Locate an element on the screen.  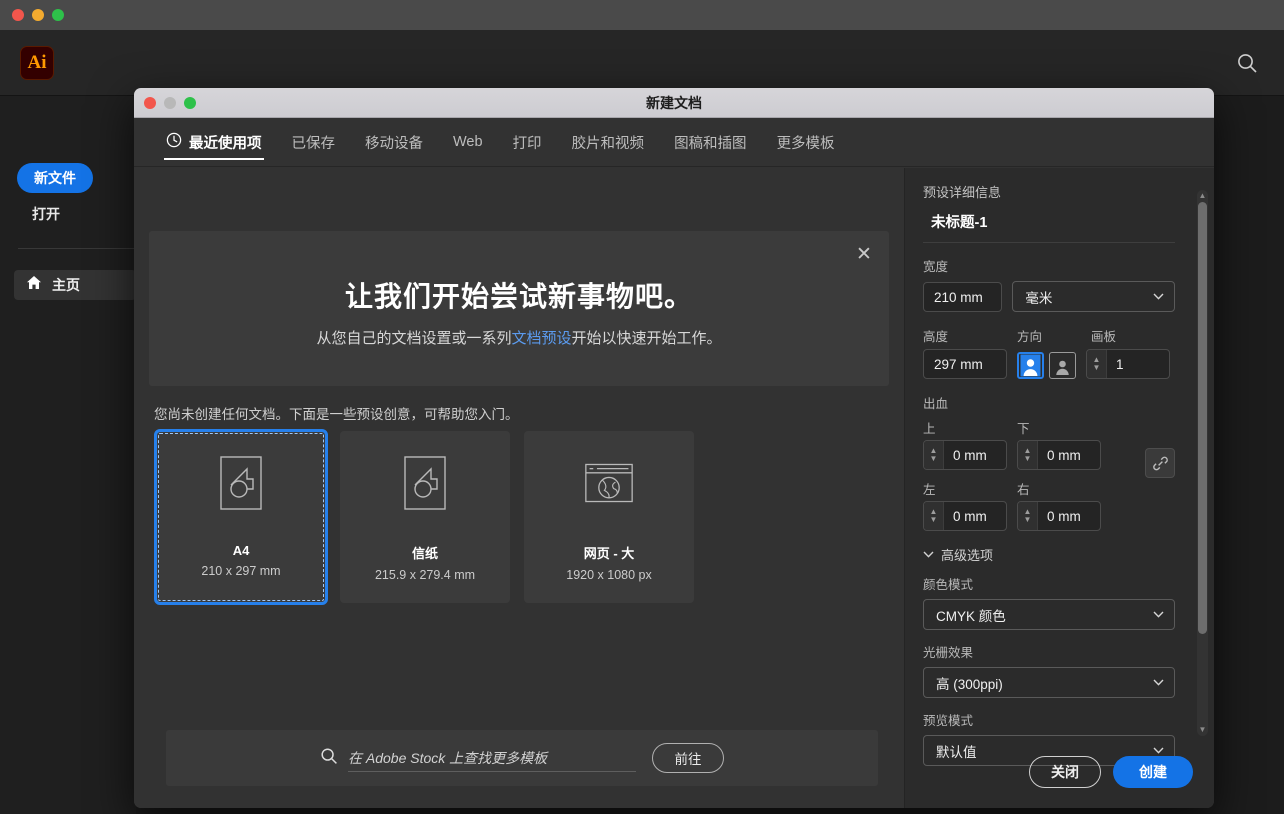
close-icon: ✕ is located at coordinates (864, 254).